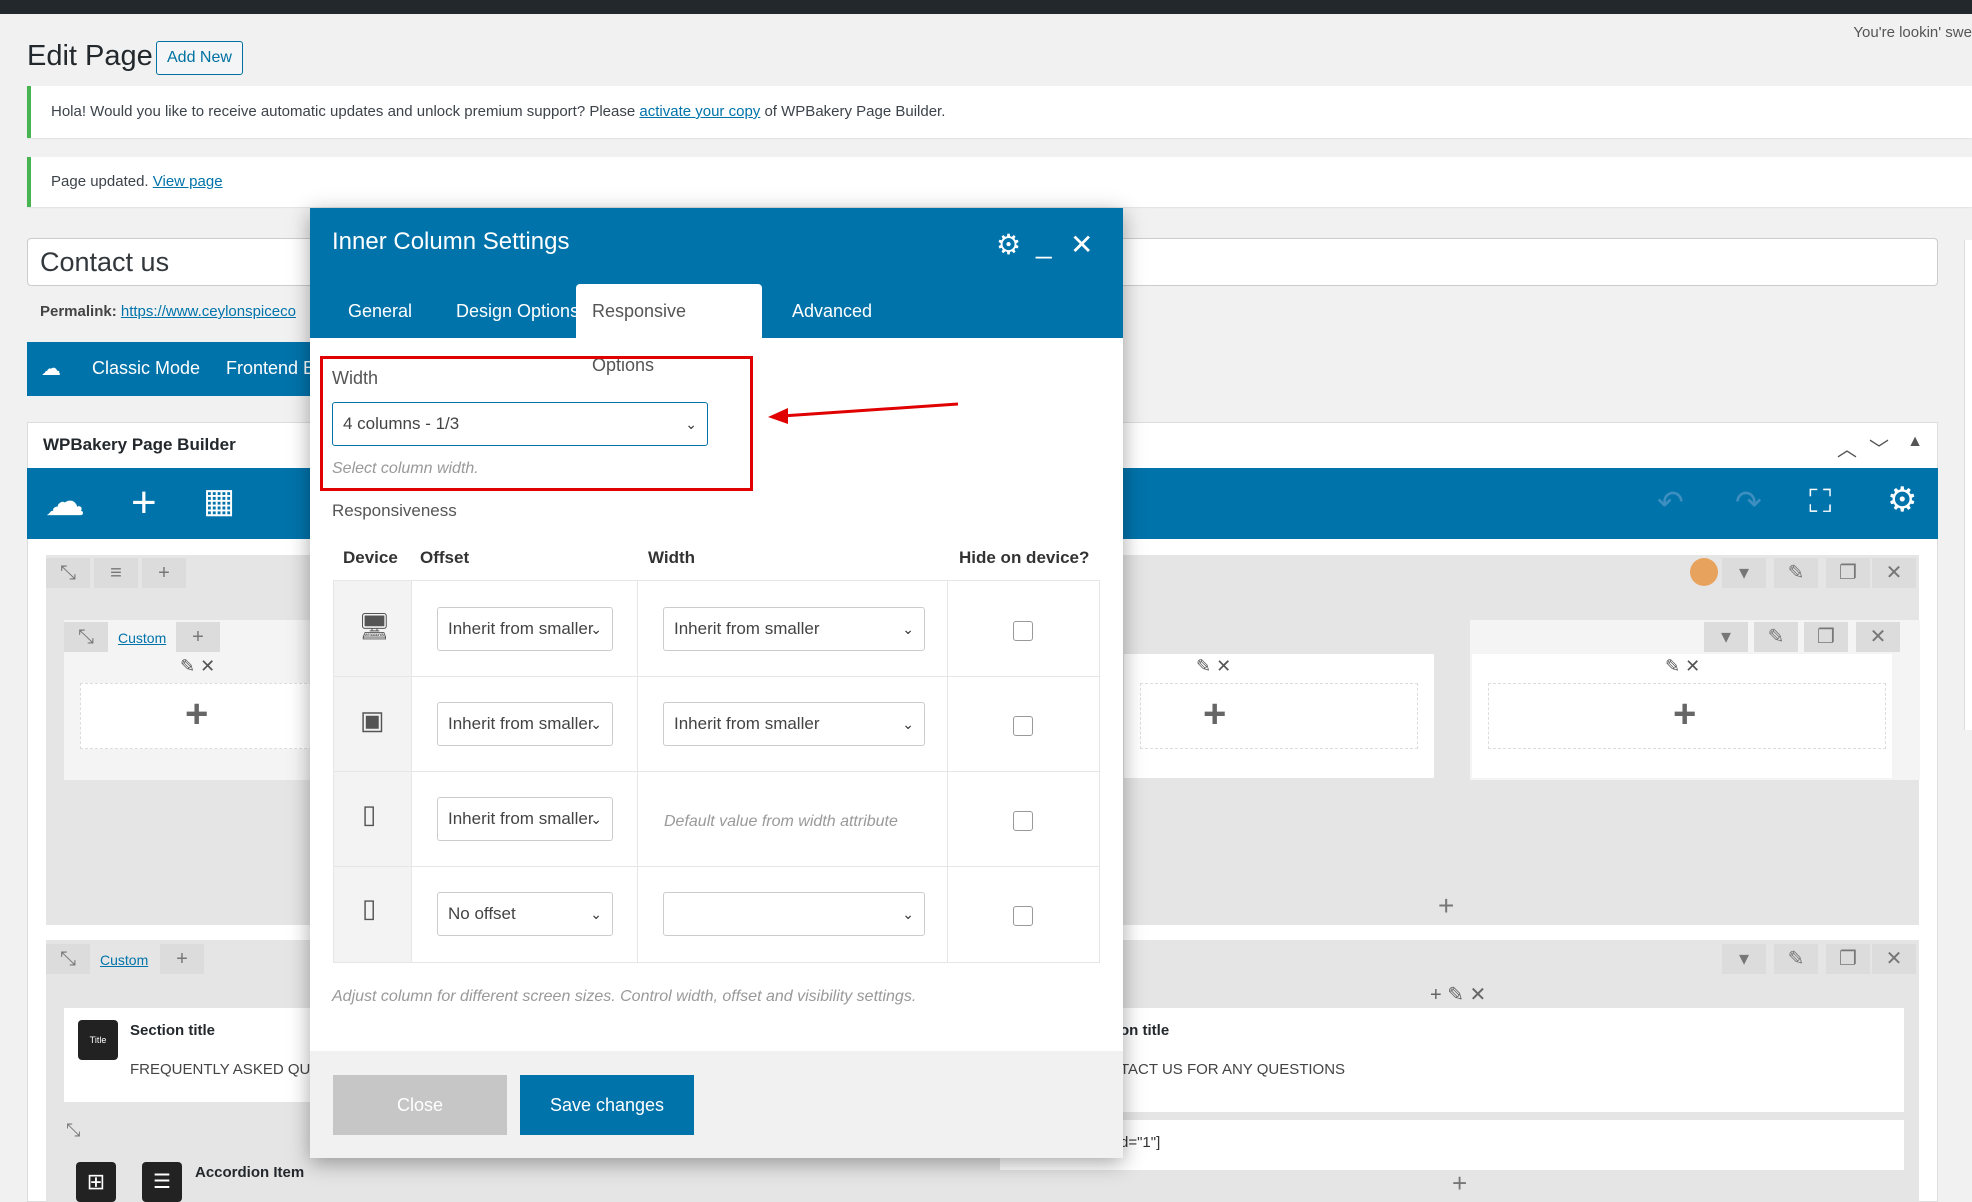  I want to click on modal-footer: Close Save changes, so click(716, 1104).